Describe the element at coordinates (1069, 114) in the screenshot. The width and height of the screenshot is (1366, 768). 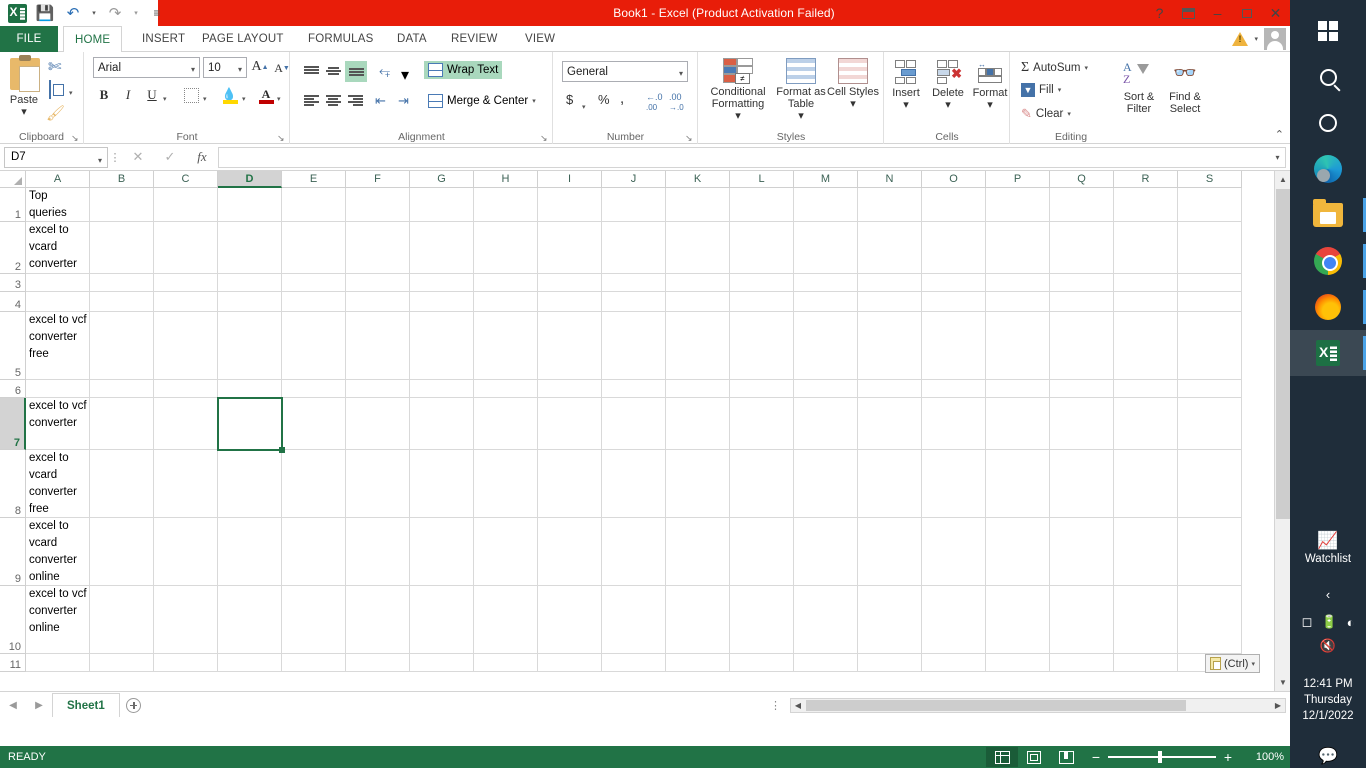
I see `clear-caret-icon: ▾` at that location.